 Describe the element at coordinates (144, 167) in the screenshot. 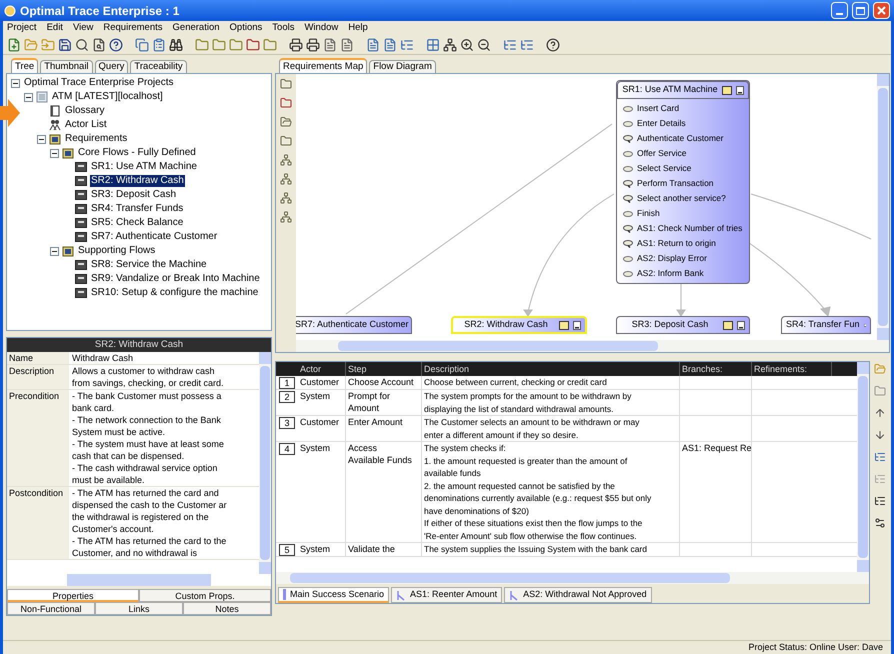

I see `tree-item: SR1: Use ATM Machine` at that location.